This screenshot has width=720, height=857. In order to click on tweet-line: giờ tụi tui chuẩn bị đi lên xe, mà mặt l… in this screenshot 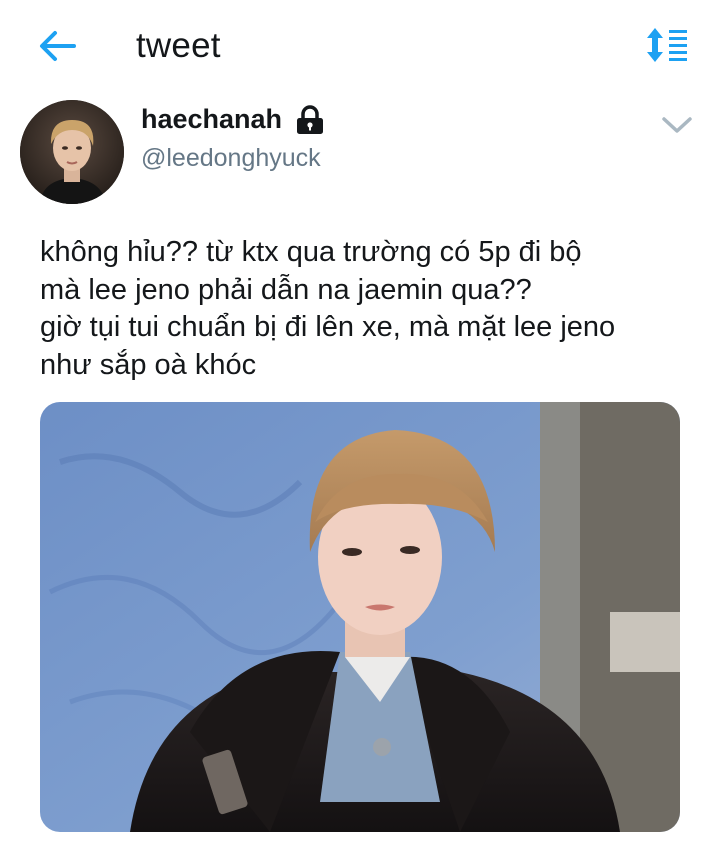, I will do `click(328, 327)`.